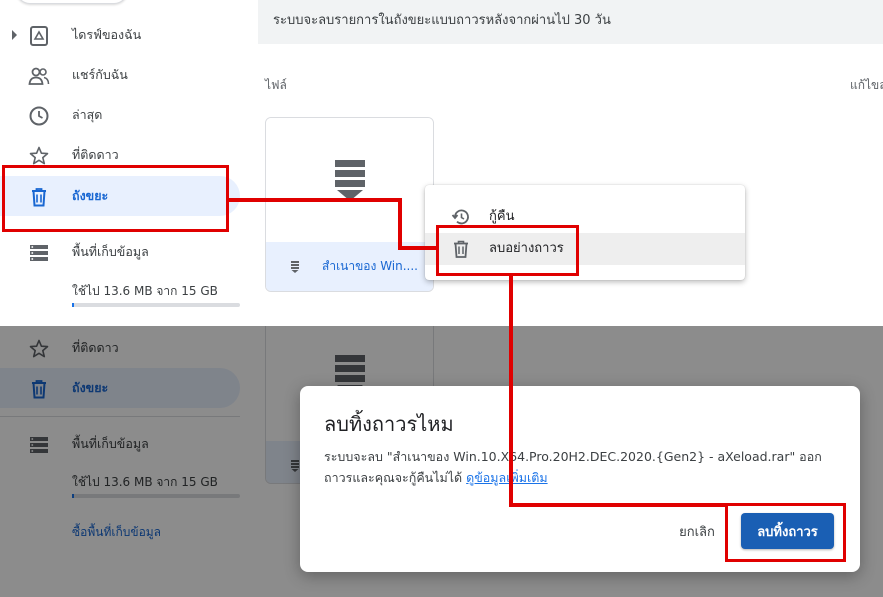 This screenshot has width=883, height=597. What do you see at coordinates (697, 531) in the screenshot?
I see `cancel-button: ยกเลิก` at bounding box center [697, 531].